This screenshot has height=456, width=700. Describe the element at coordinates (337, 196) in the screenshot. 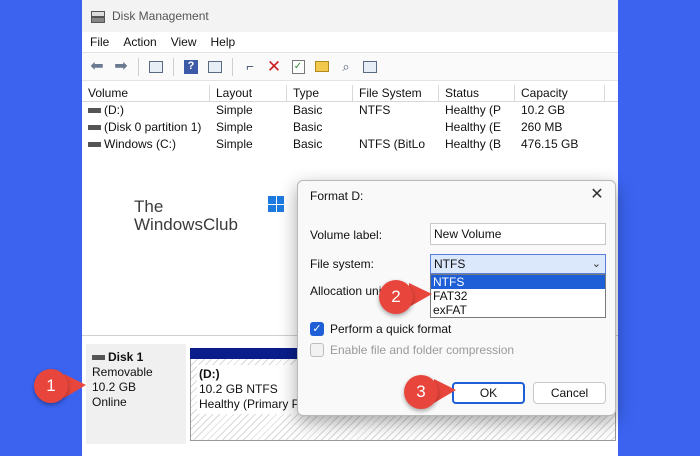

I see `dialog-title: Format D:` at that location.